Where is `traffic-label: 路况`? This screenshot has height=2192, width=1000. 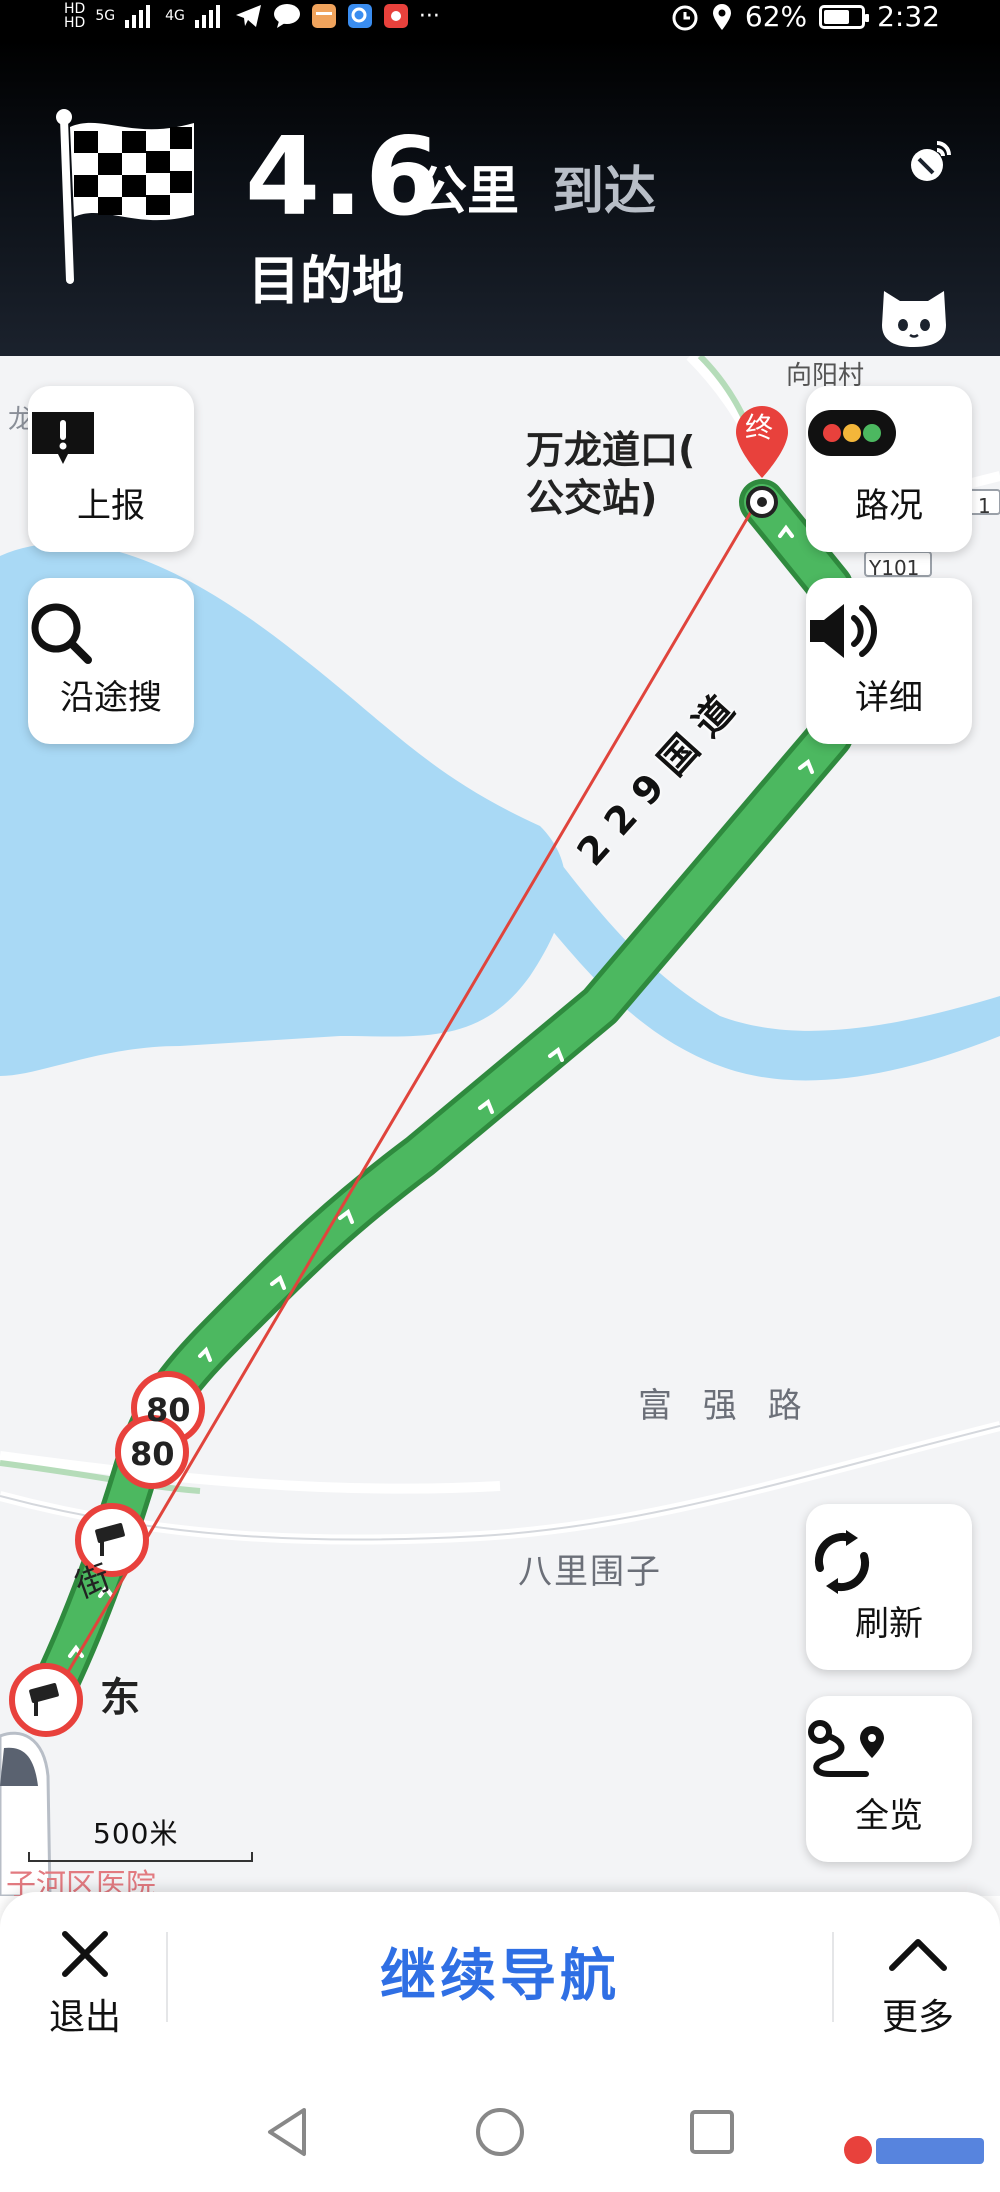
traffic-label: 路况 is located at coordinates (889, 506).